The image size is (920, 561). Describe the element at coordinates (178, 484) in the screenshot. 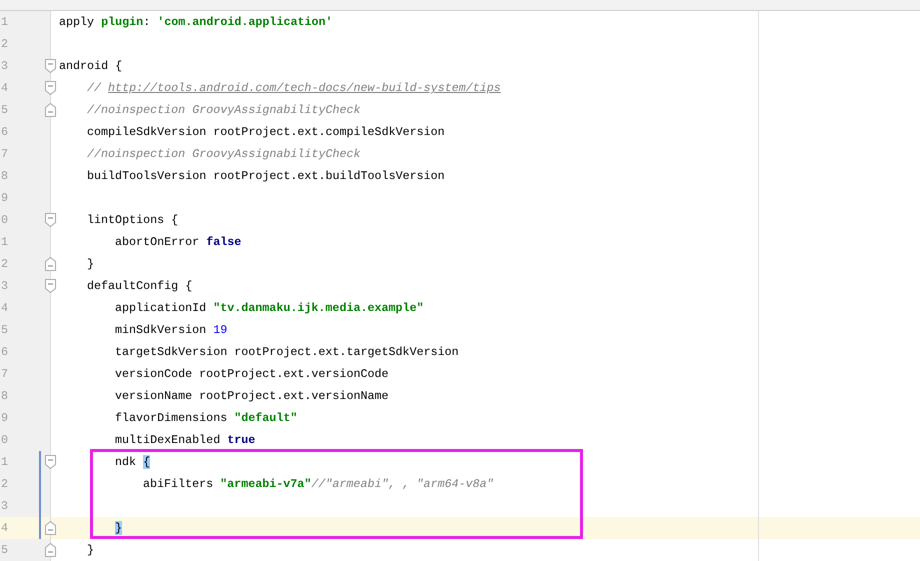

I see `code-text: abiFilters` at that location.